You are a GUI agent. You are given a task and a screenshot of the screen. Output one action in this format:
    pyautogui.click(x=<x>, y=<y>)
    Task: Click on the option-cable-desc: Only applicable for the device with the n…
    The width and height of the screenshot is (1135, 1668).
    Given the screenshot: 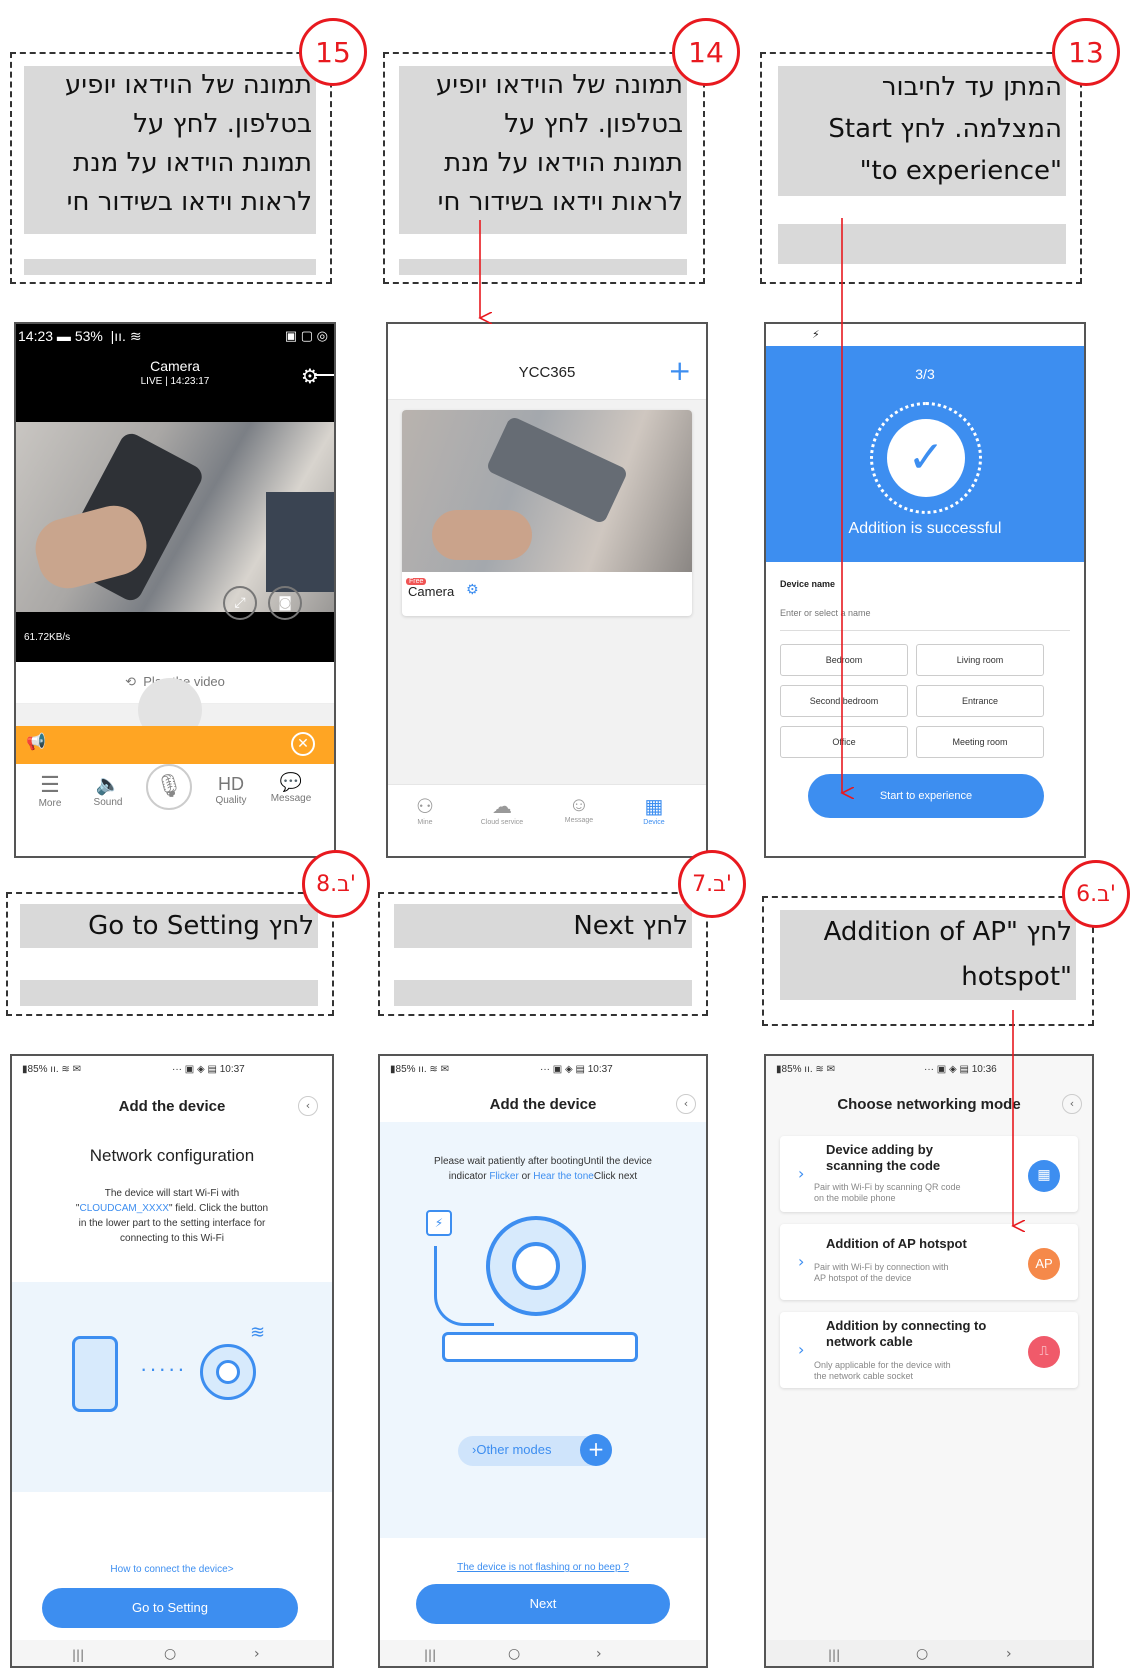 What is the action you would take?
    pyautogui.click(x=882, y=1370)
    